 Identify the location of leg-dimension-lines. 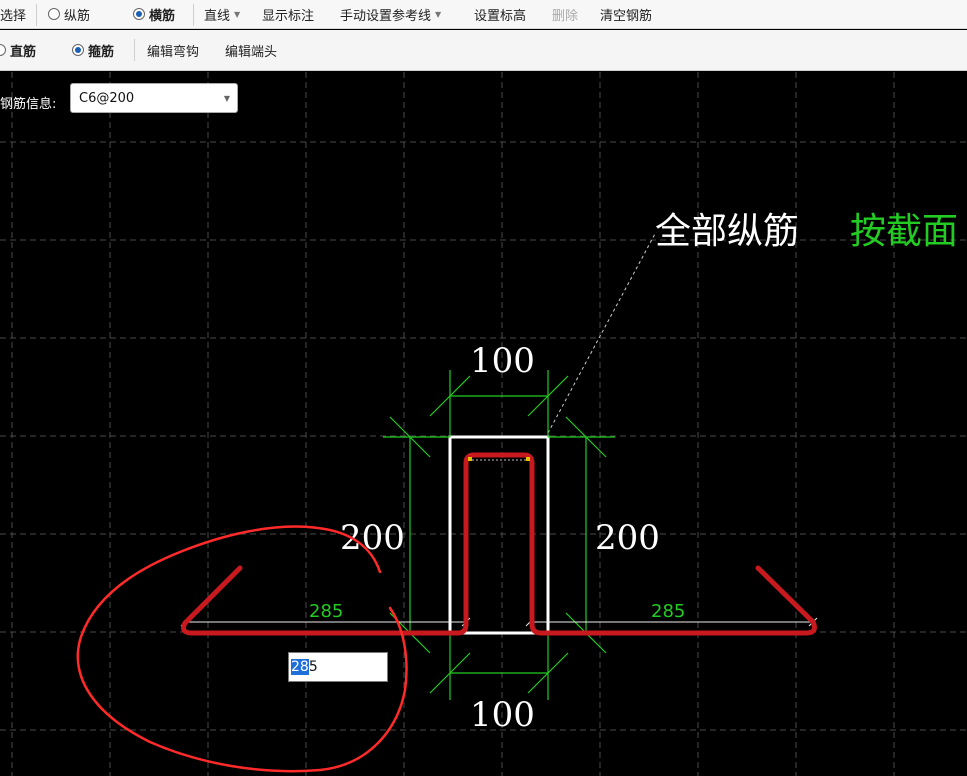
(499, 622).